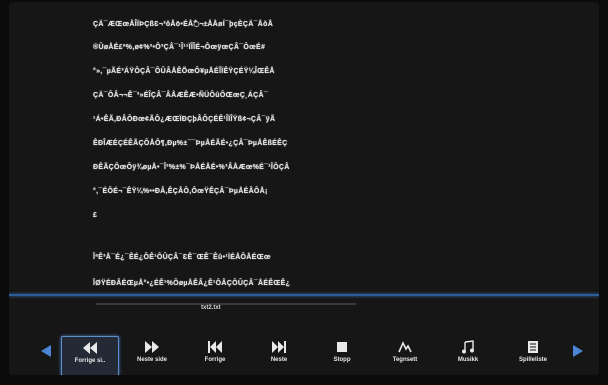 This screenshot has width=608, height=385. I want to click on text-line: £, so click(95, 215).